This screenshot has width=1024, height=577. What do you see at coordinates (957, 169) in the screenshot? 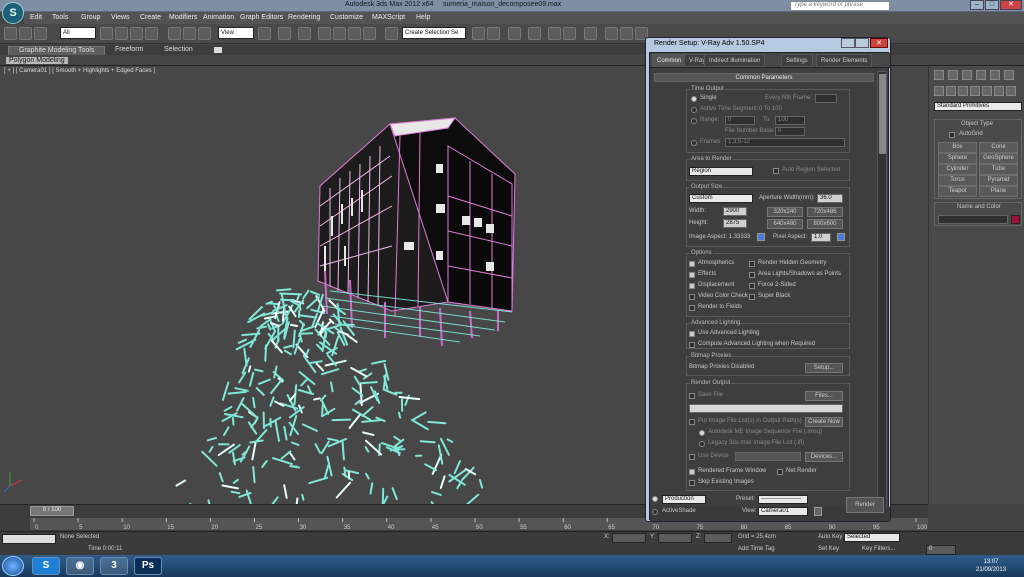
I see `cylinder-button: Cylinder` at bounding box center [957, 169].